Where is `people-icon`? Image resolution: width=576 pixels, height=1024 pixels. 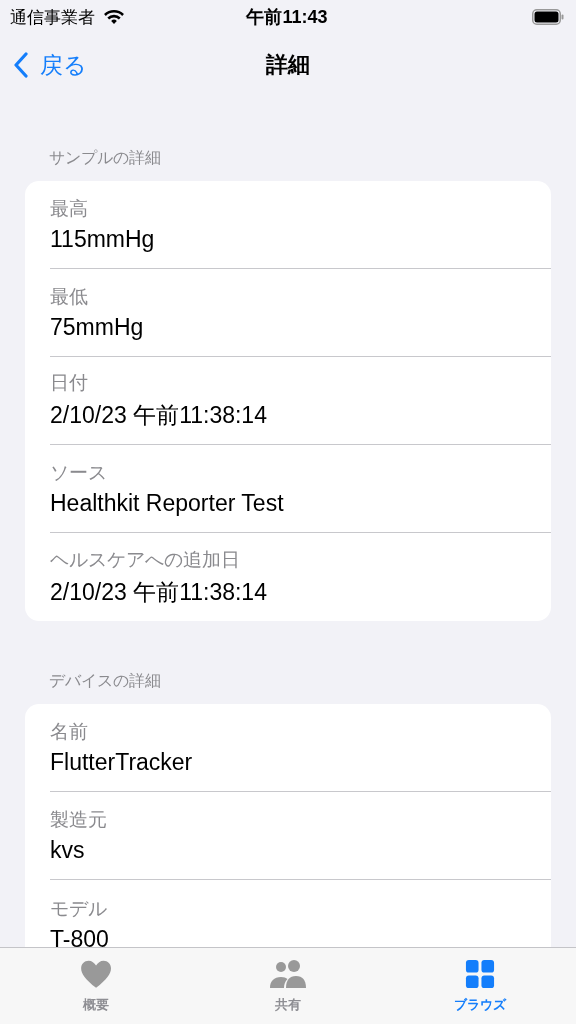
people-icon is located at coordinates (288, 974).